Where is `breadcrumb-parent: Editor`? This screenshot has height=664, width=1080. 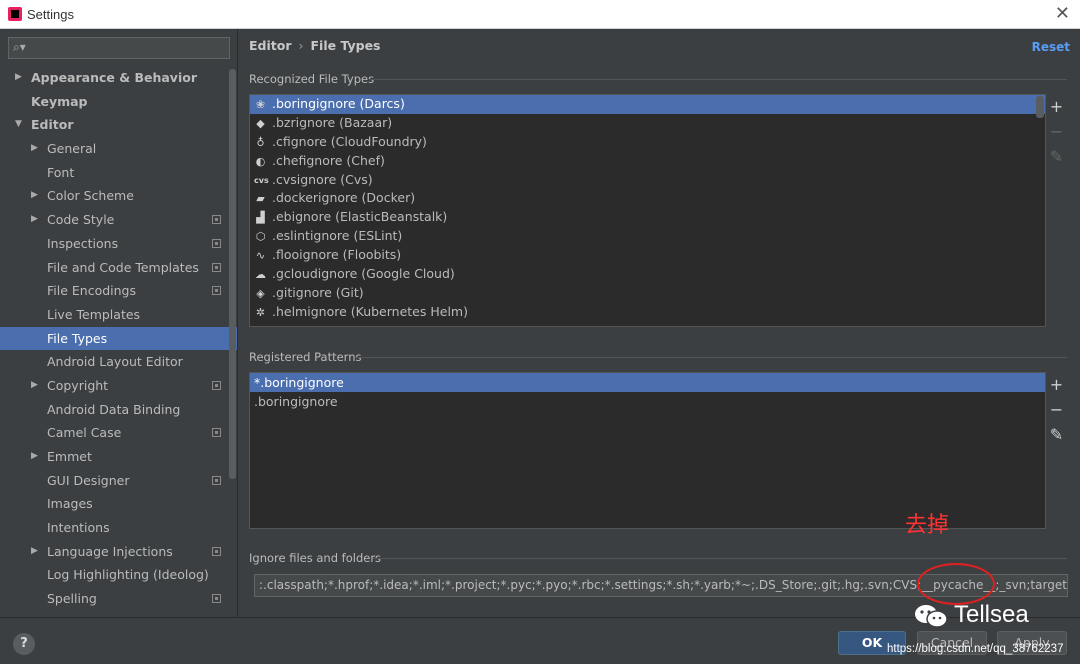
breadcrumb-parent: Editor is located at coordinates (270, 45).